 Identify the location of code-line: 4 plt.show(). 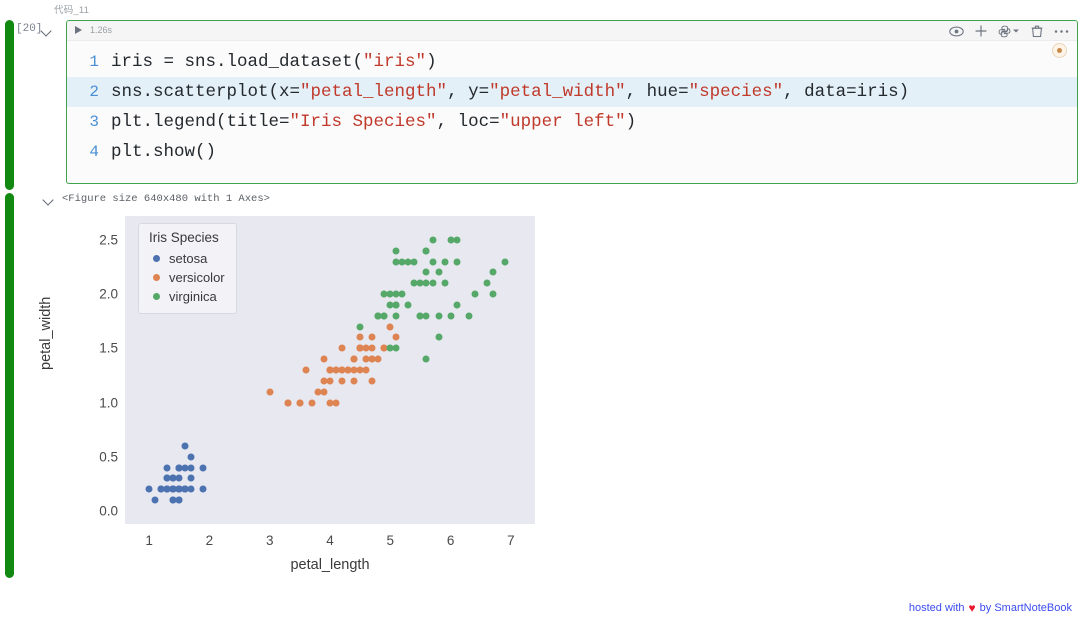
(572, 152).